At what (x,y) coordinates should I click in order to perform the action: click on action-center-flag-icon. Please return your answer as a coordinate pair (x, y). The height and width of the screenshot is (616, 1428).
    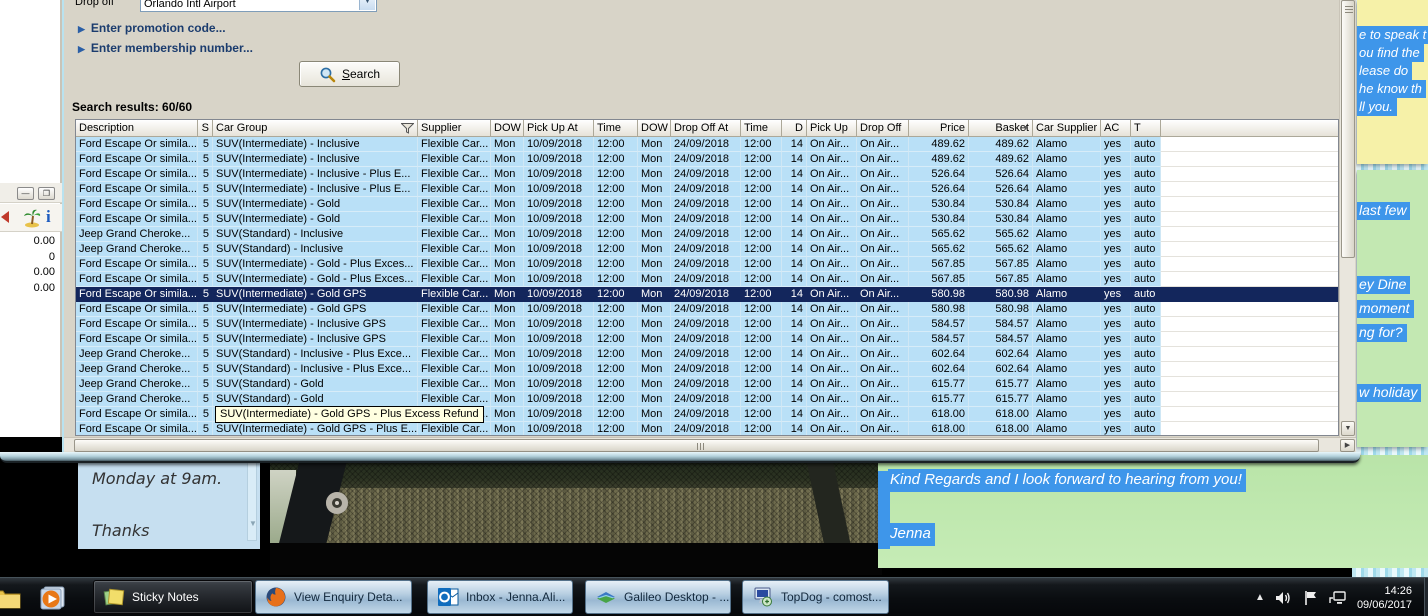
    Looking at the image, I should click on (1310, 598).